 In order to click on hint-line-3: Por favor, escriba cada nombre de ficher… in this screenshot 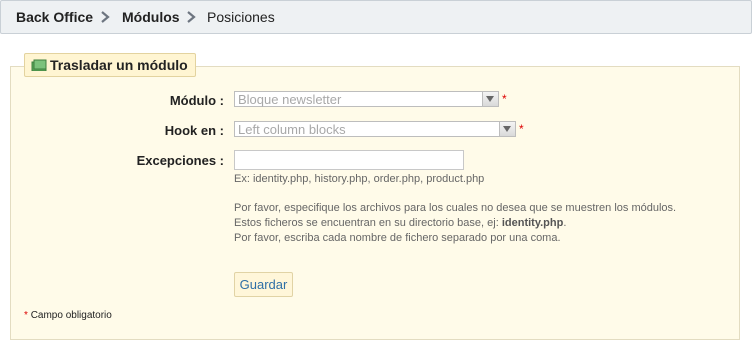, I will do `click(397, 238)`.